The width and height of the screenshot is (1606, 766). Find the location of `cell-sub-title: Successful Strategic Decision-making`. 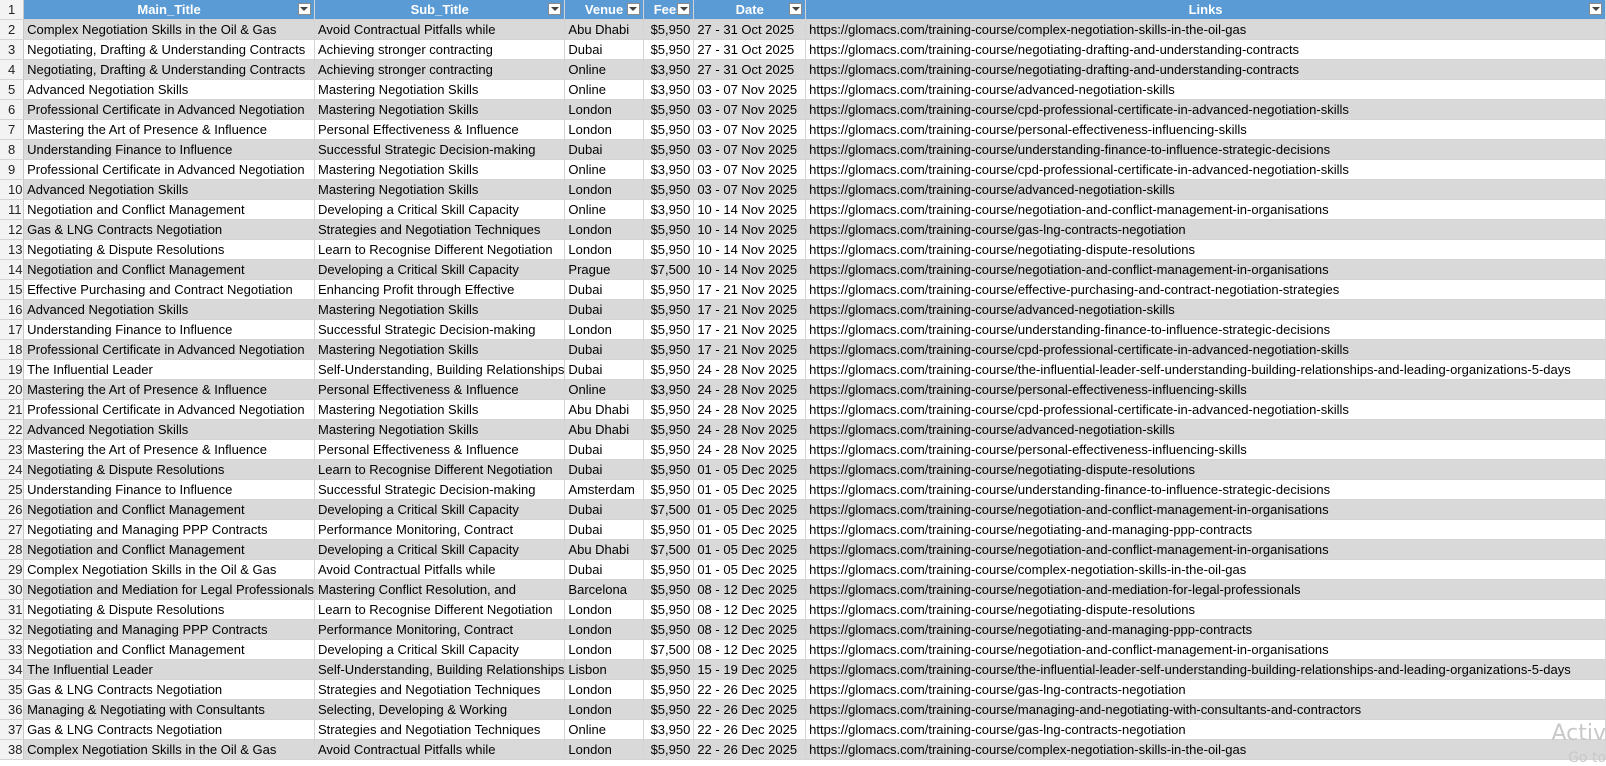

cell-sub-title: Successful Strategic Decision-making is located at coordinates (440, 489).